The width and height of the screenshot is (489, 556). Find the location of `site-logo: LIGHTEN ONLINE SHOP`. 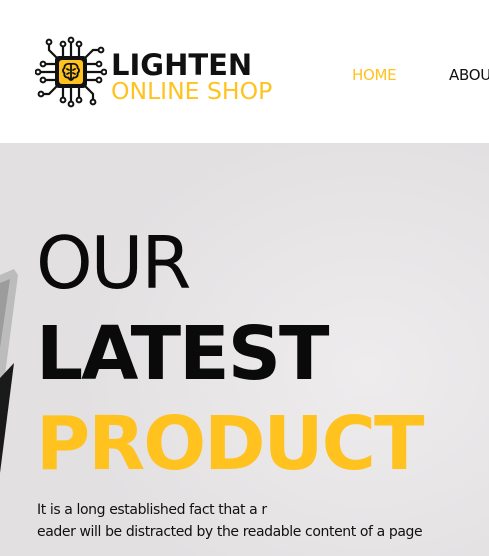

site-logo: LIGHTEN ONLINE SHOP is located at coordinates (165, 72).